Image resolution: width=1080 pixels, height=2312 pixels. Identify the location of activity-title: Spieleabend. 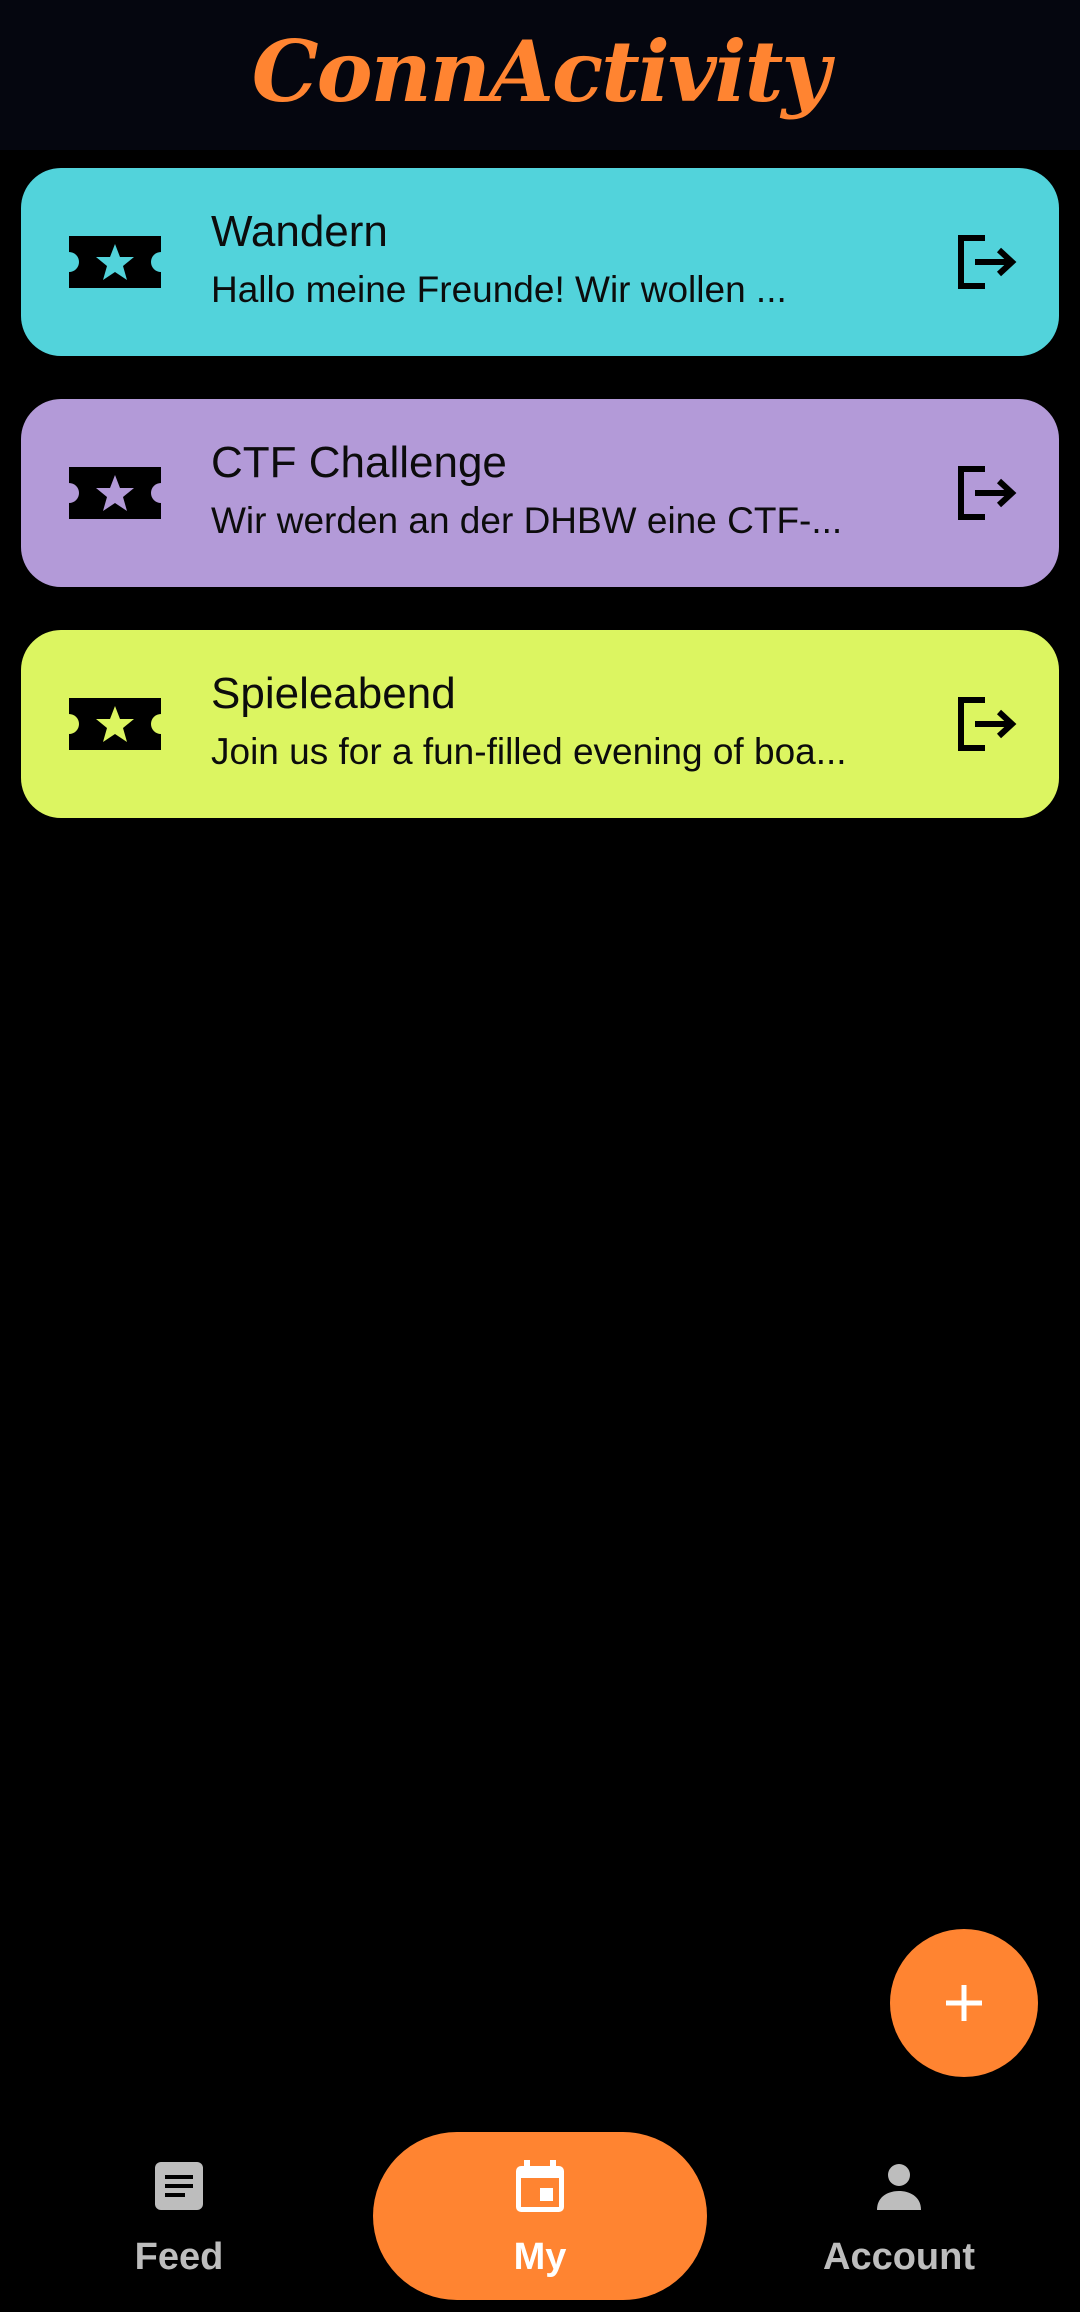
(333, 693).